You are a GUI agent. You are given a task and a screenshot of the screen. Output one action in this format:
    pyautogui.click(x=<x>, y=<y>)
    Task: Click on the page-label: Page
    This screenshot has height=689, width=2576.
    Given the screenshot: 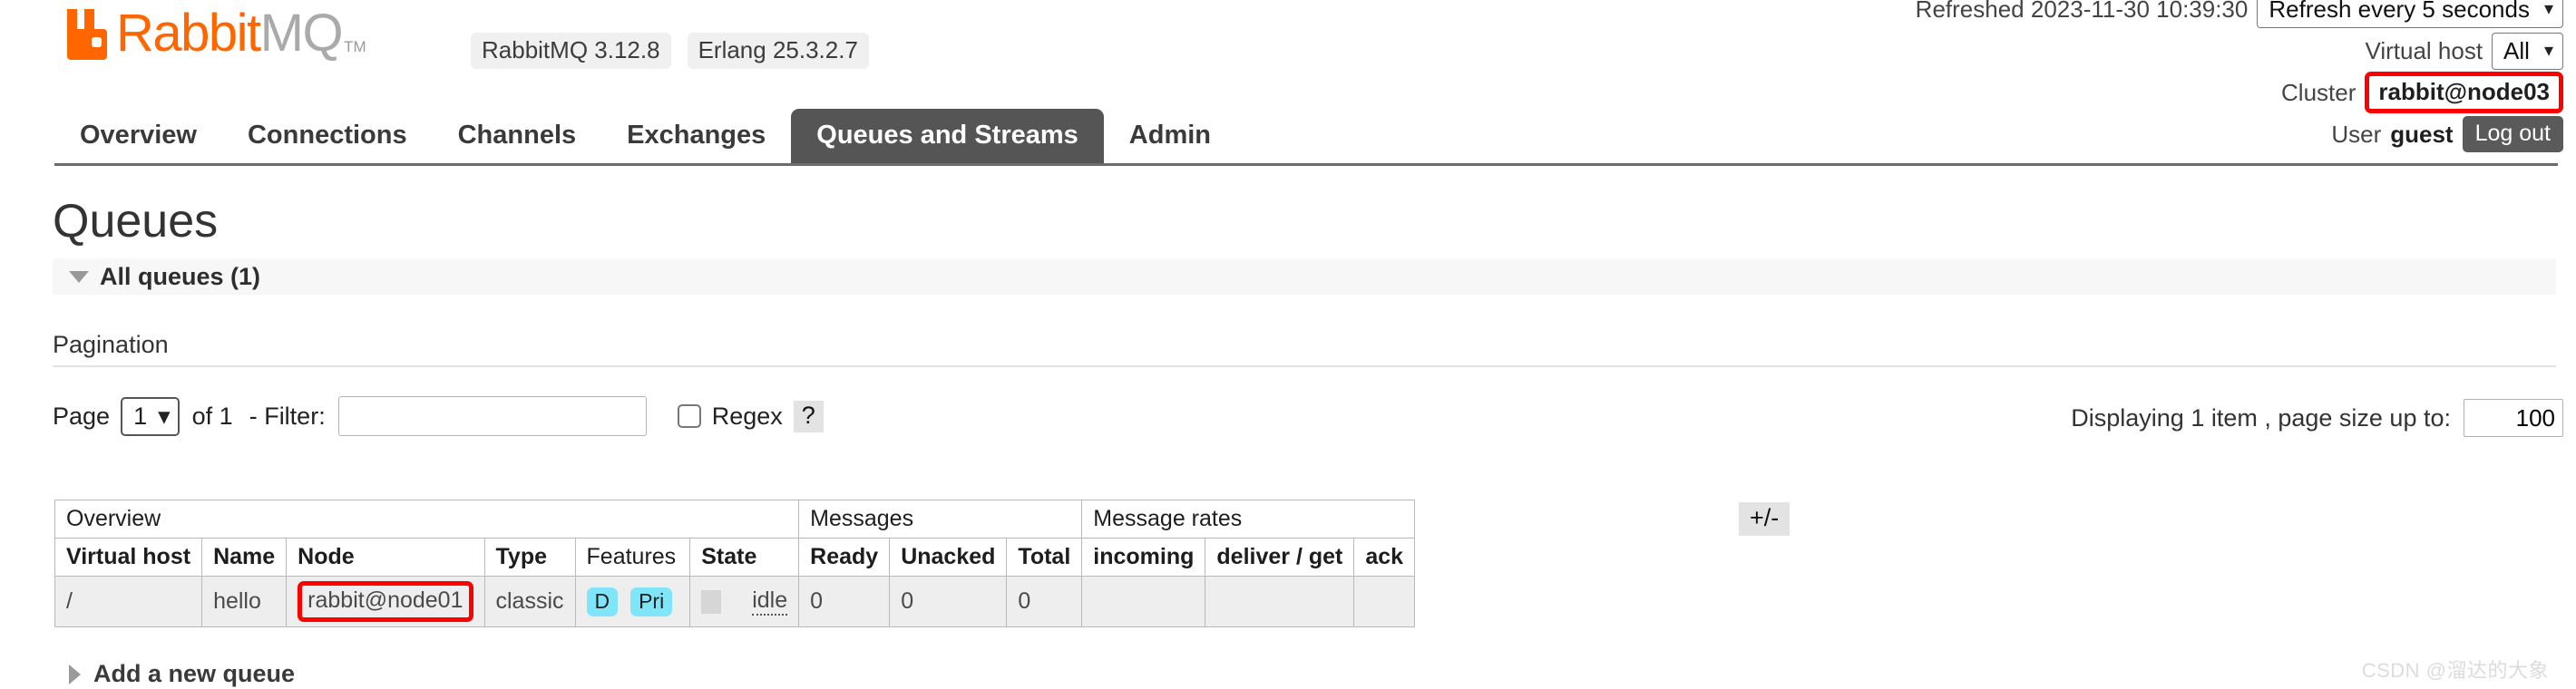 What is the action you would take?
    pyautogui.click(x=82, y=416)
    